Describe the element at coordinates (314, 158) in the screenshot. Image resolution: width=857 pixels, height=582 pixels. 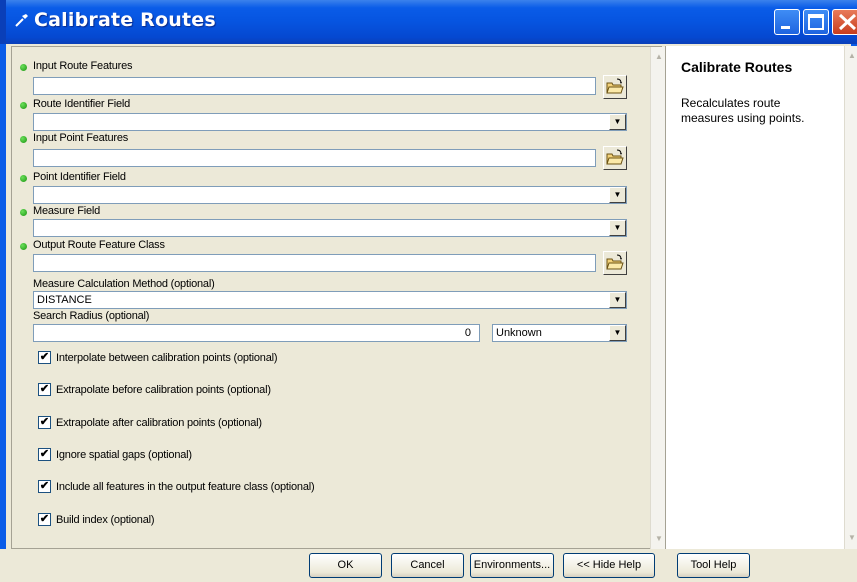
I see `input-point-features-field` at that location.